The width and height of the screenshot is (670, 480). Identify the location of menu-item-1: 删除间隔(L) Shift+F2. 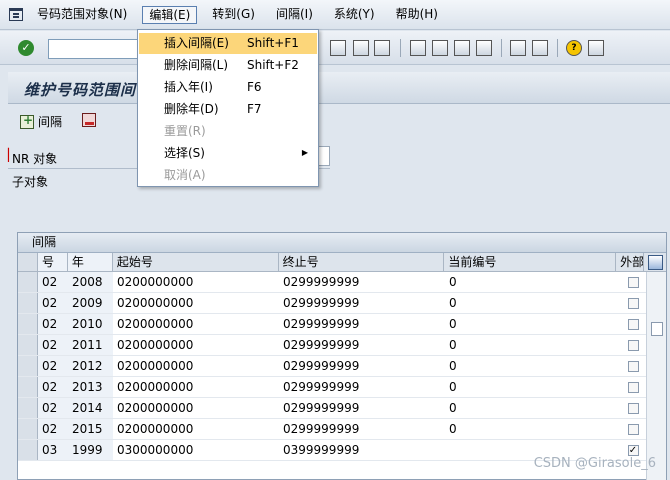
(228, 65).